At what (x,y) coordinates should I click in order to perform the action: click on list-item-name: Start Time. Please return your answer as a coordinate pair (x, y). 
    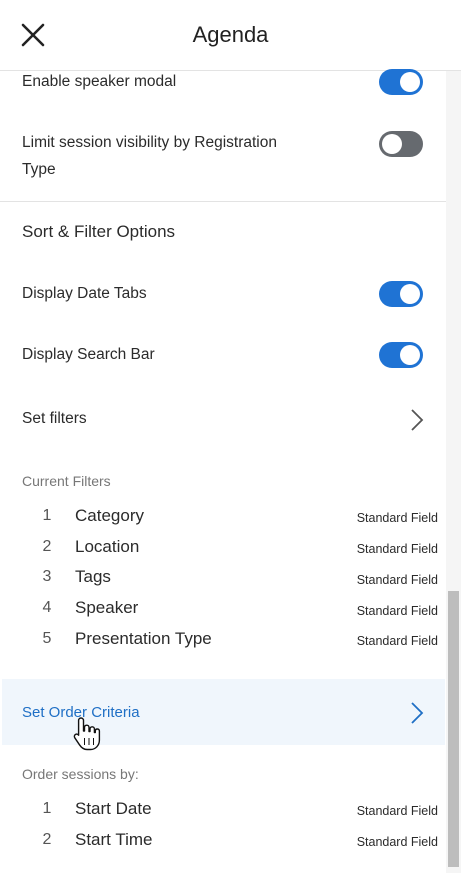
    Looking at the image, I should click on (114, 839).